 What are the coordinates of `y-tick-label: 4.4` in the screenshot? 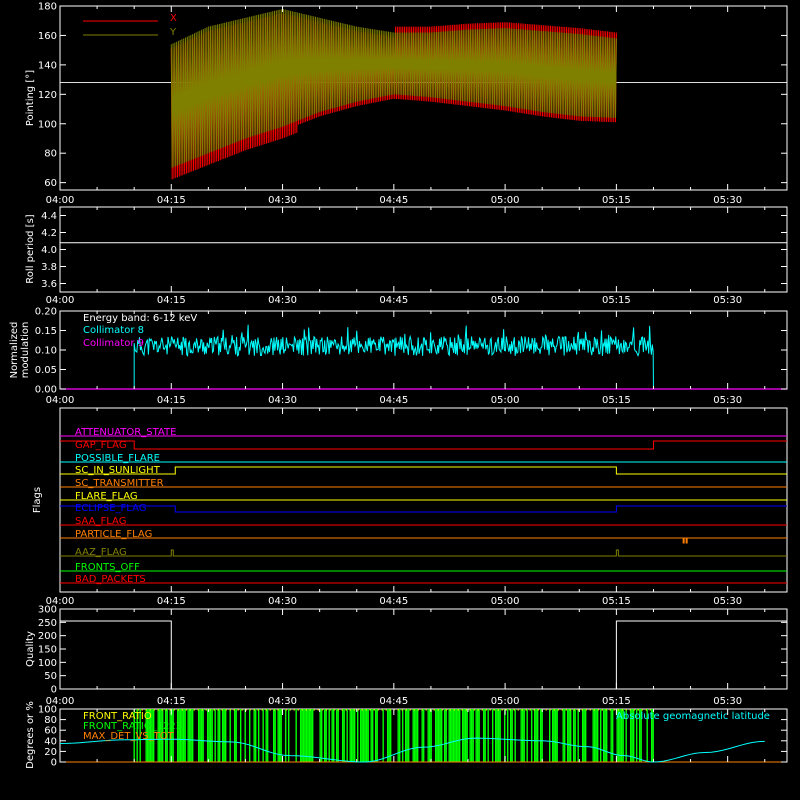 It's located at (49, 216).